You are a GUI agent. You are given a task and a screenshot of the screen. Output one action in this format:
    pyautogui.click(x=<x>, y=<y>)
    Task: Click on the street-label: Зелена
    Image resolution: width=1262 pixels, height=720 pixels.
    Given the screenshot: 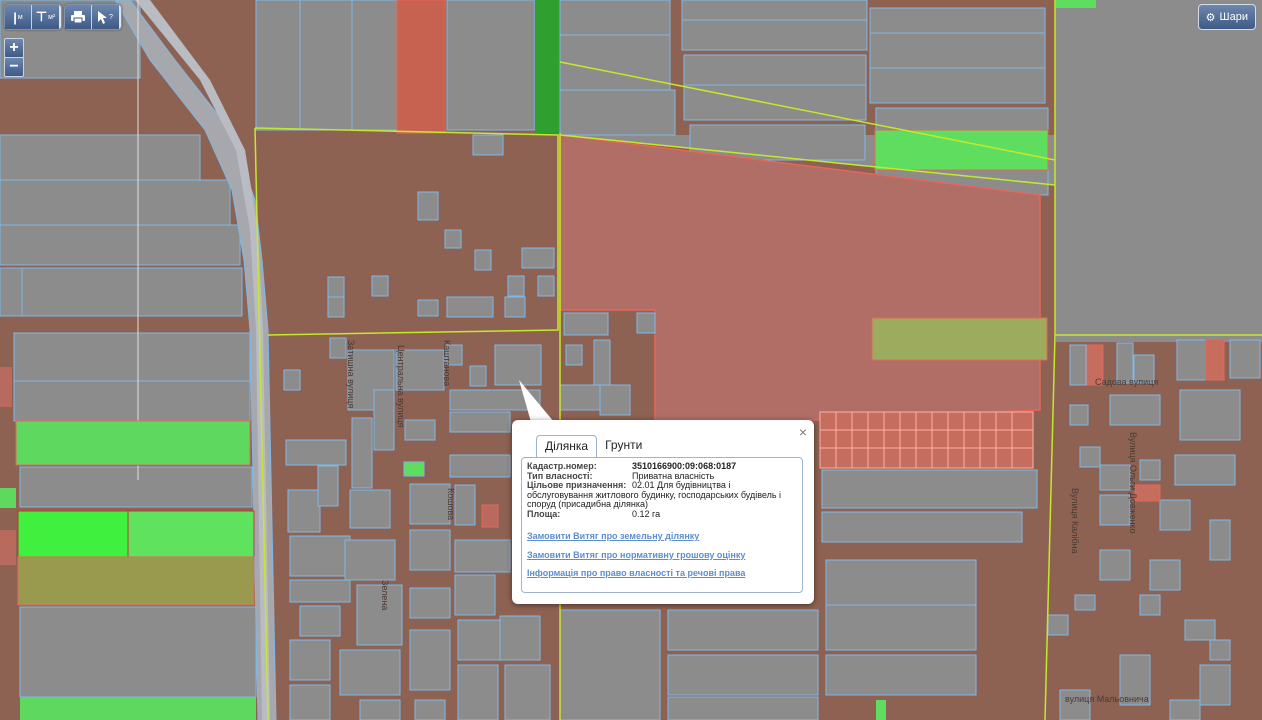 What is the action you would take?
    pyautogui.click(x=385, y=595)
    